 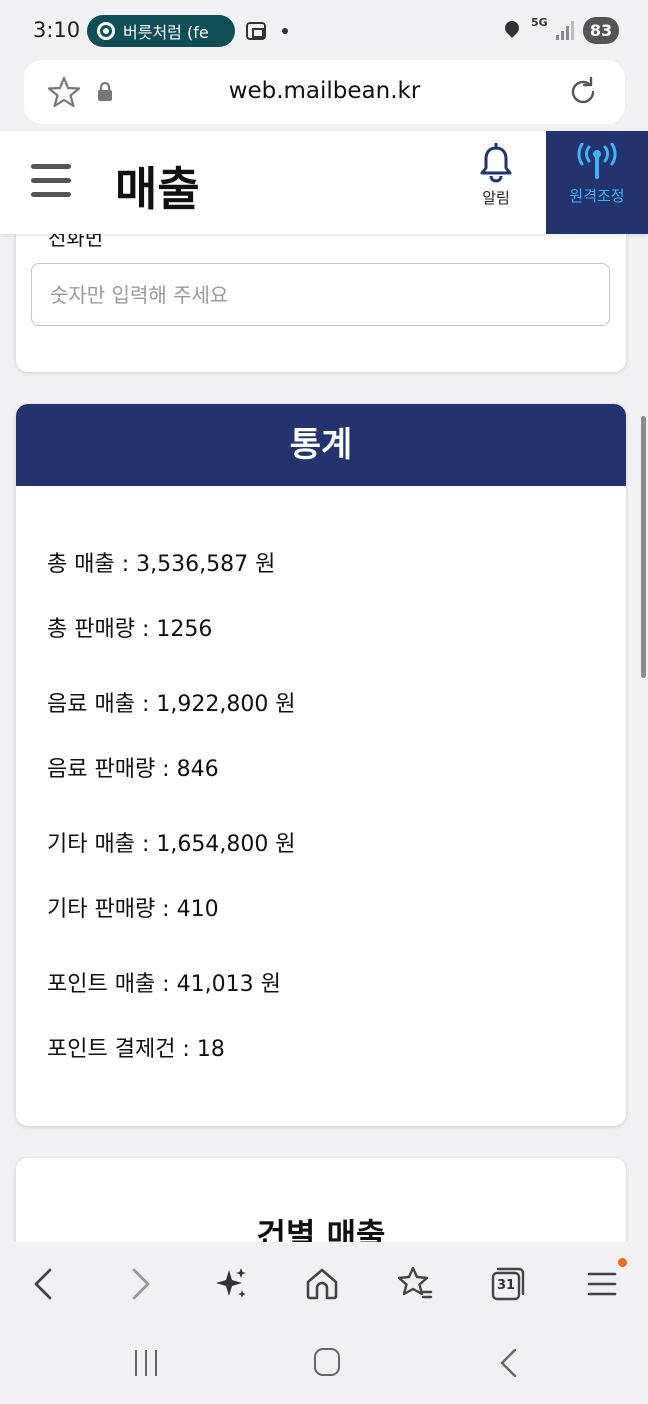 What do you see at coordinates (231, 1284) in the screenshot?
I see `ai-sparkle-icon` at bounding box center [231, 1284].